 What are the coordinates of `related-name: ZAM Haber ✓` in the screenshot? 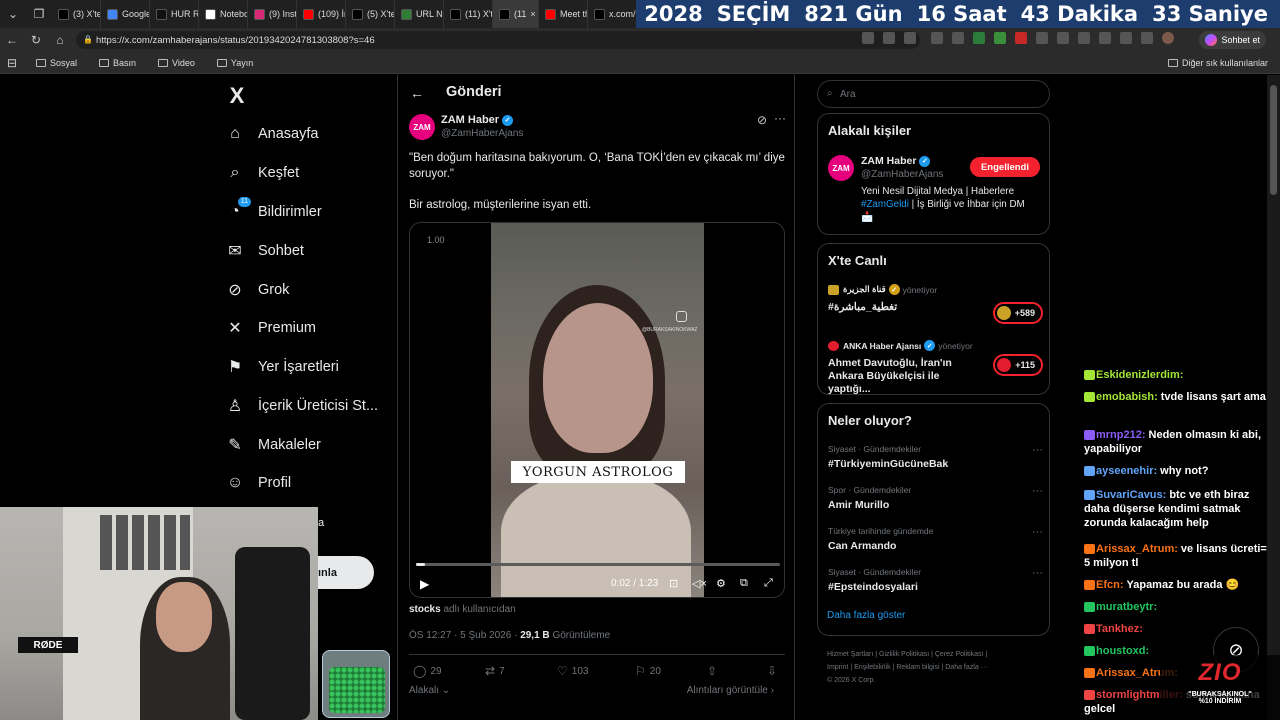 It's located at (896, 161).